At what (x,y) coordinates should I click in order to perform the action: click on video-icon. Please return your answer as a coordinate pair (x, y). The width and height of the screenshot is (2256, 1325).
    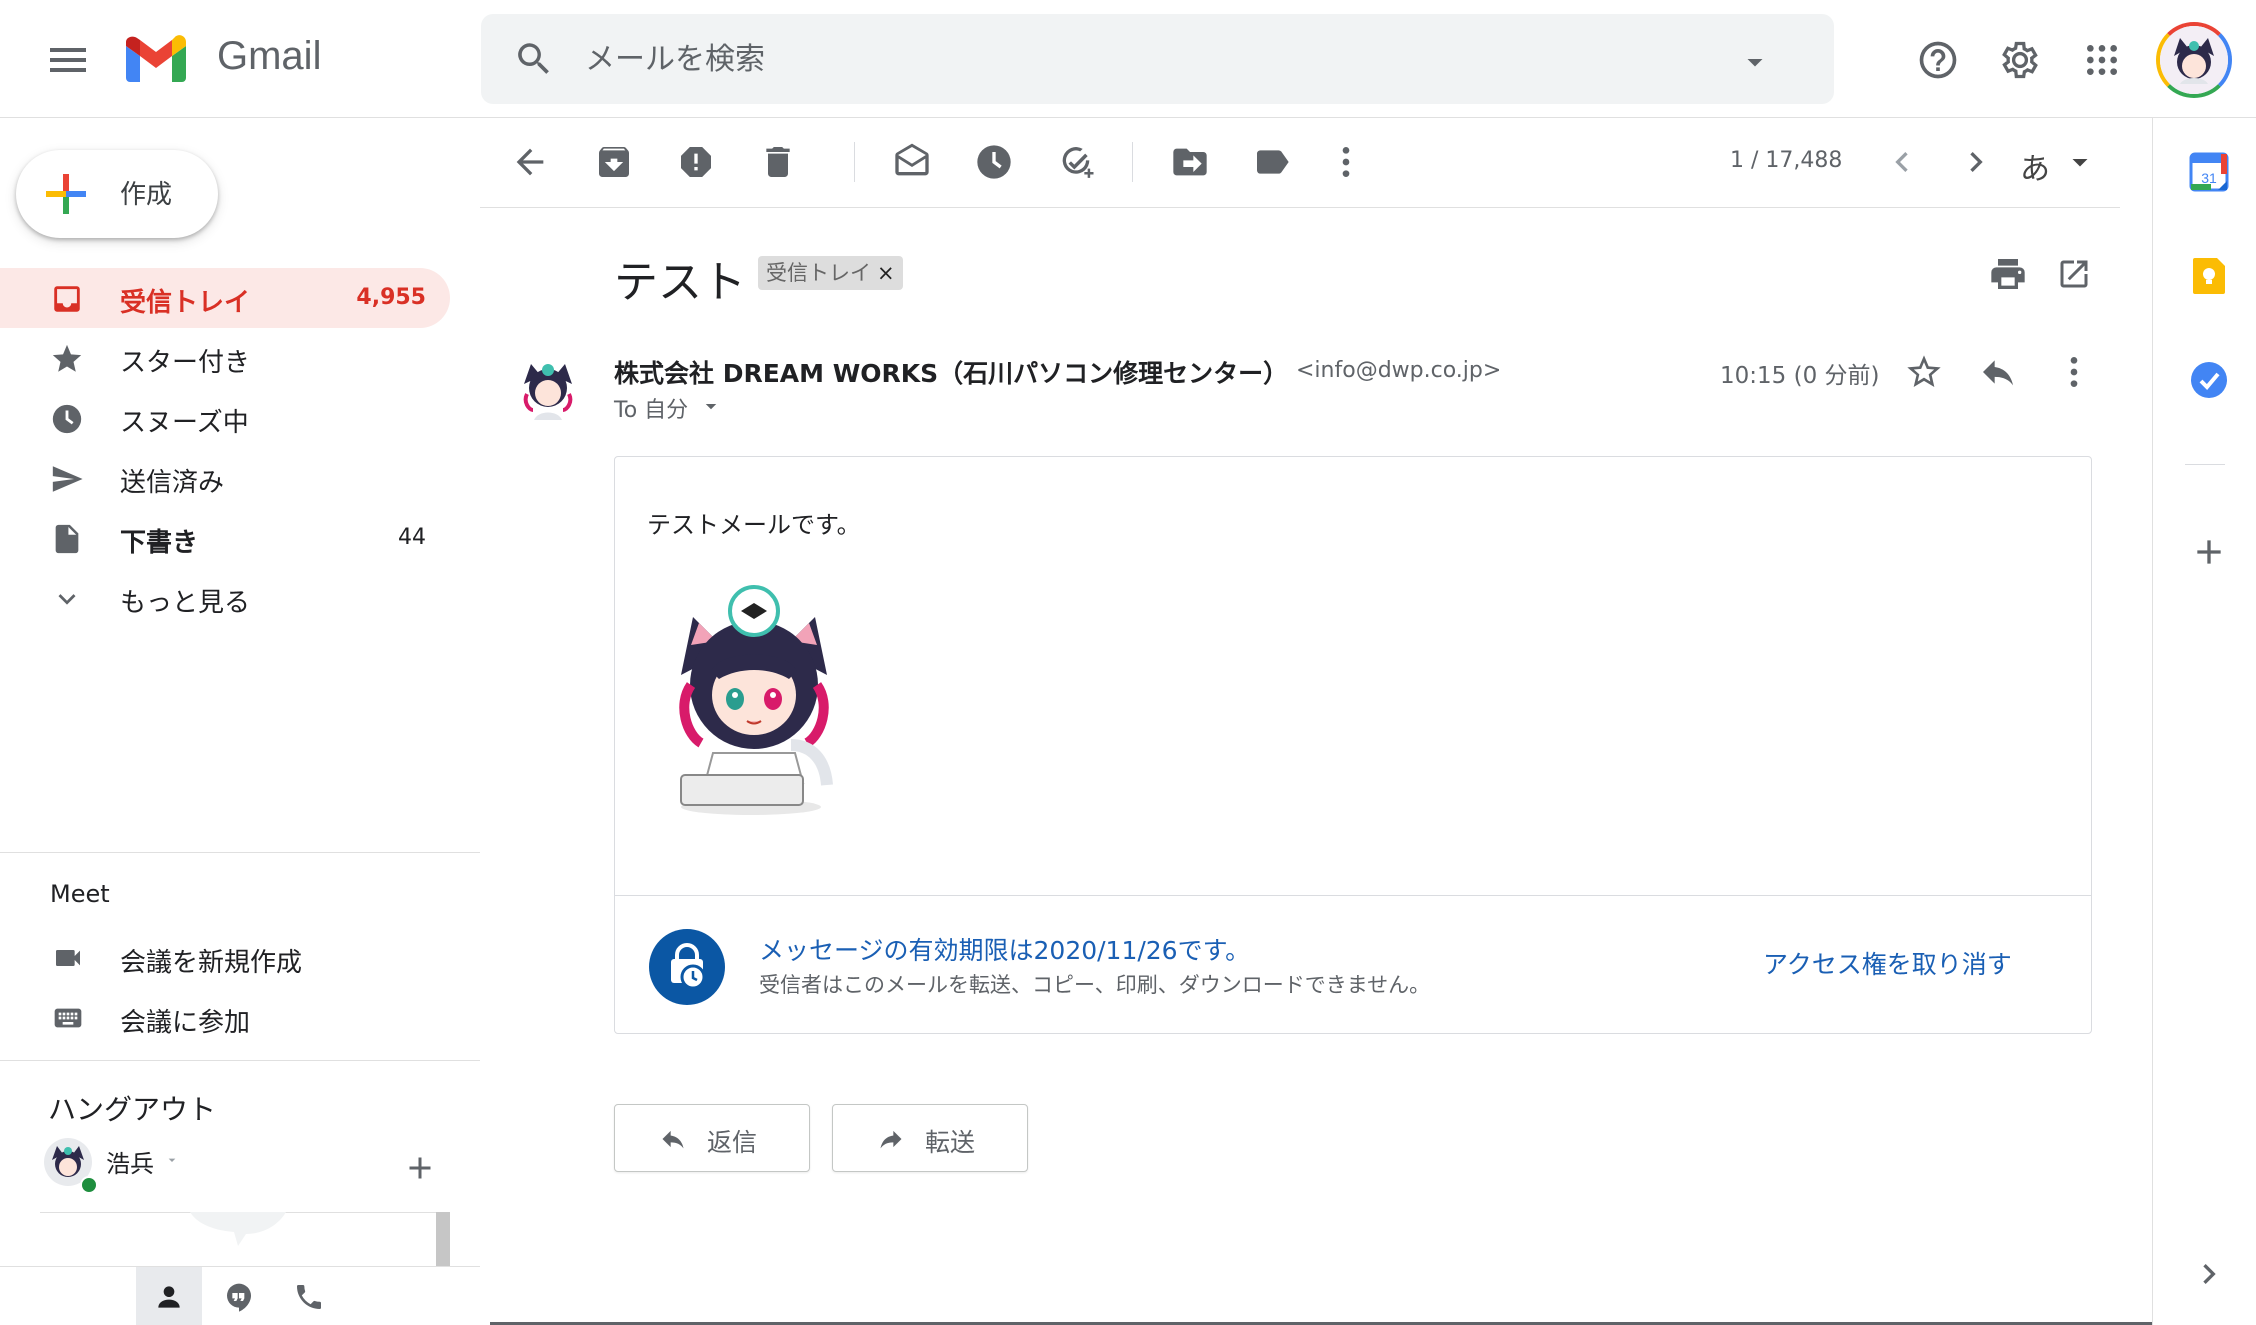
    Looking at the image, I should click on (68, 958).